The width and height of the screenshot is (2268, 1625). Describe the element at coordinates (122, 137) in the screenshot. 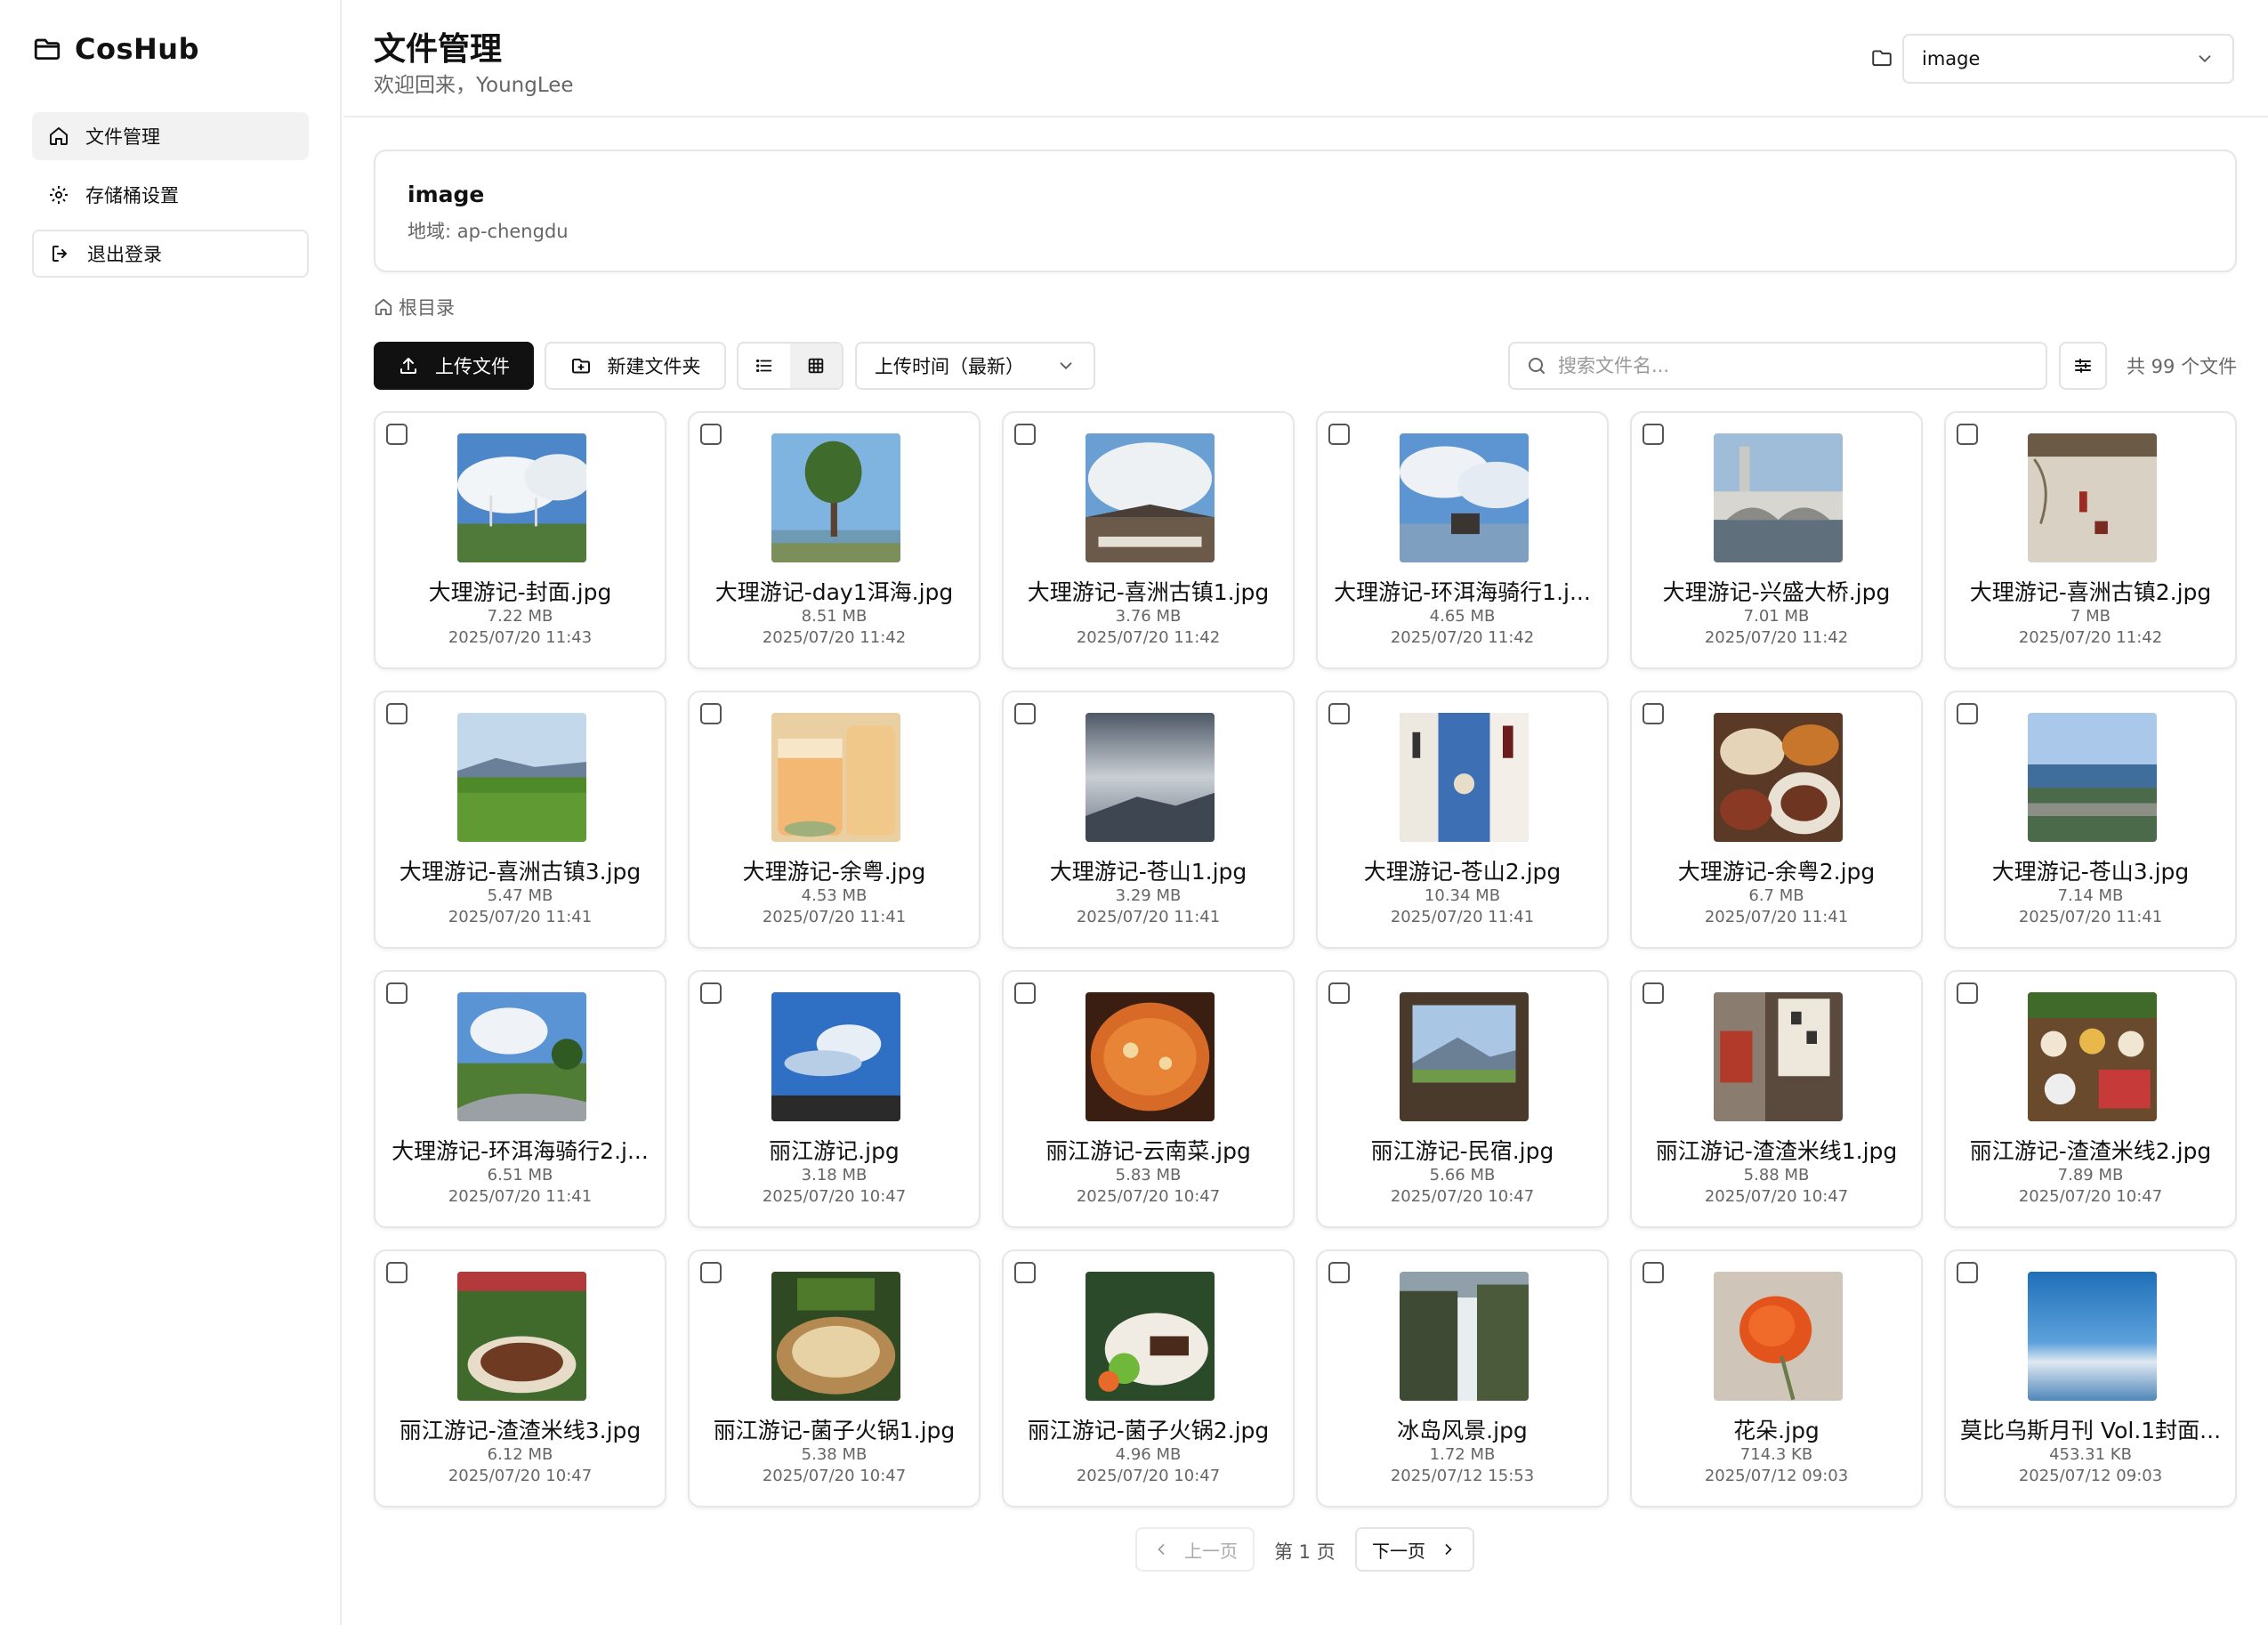

I see `sidebar-item-label: 文件管理` at that location.